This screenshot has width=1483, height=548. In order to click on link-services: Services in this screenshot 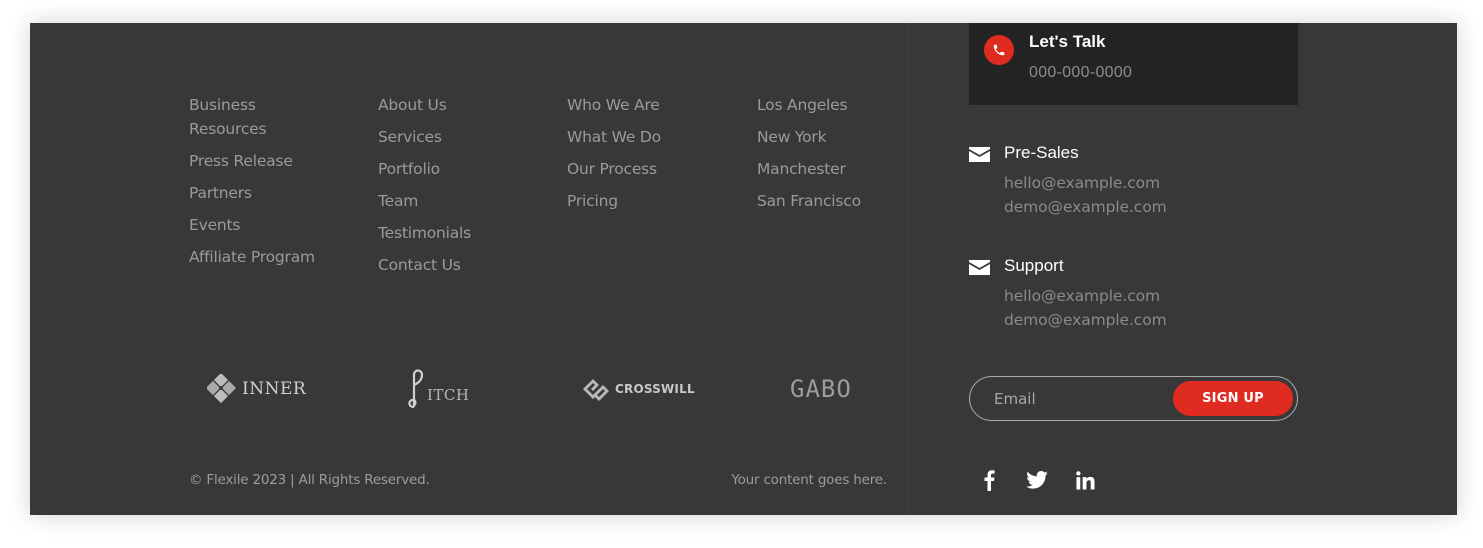, I will do `click(458, 137)`.